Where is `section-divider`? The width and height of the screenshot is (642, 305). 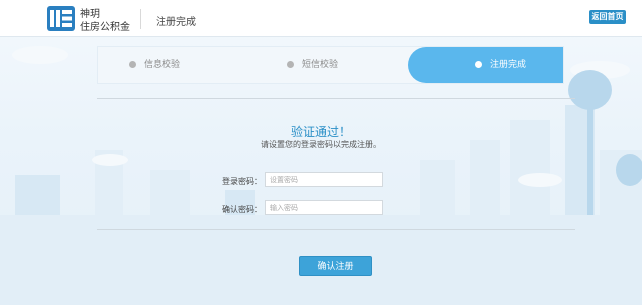 section-divider is located at coordinates (336, 98).